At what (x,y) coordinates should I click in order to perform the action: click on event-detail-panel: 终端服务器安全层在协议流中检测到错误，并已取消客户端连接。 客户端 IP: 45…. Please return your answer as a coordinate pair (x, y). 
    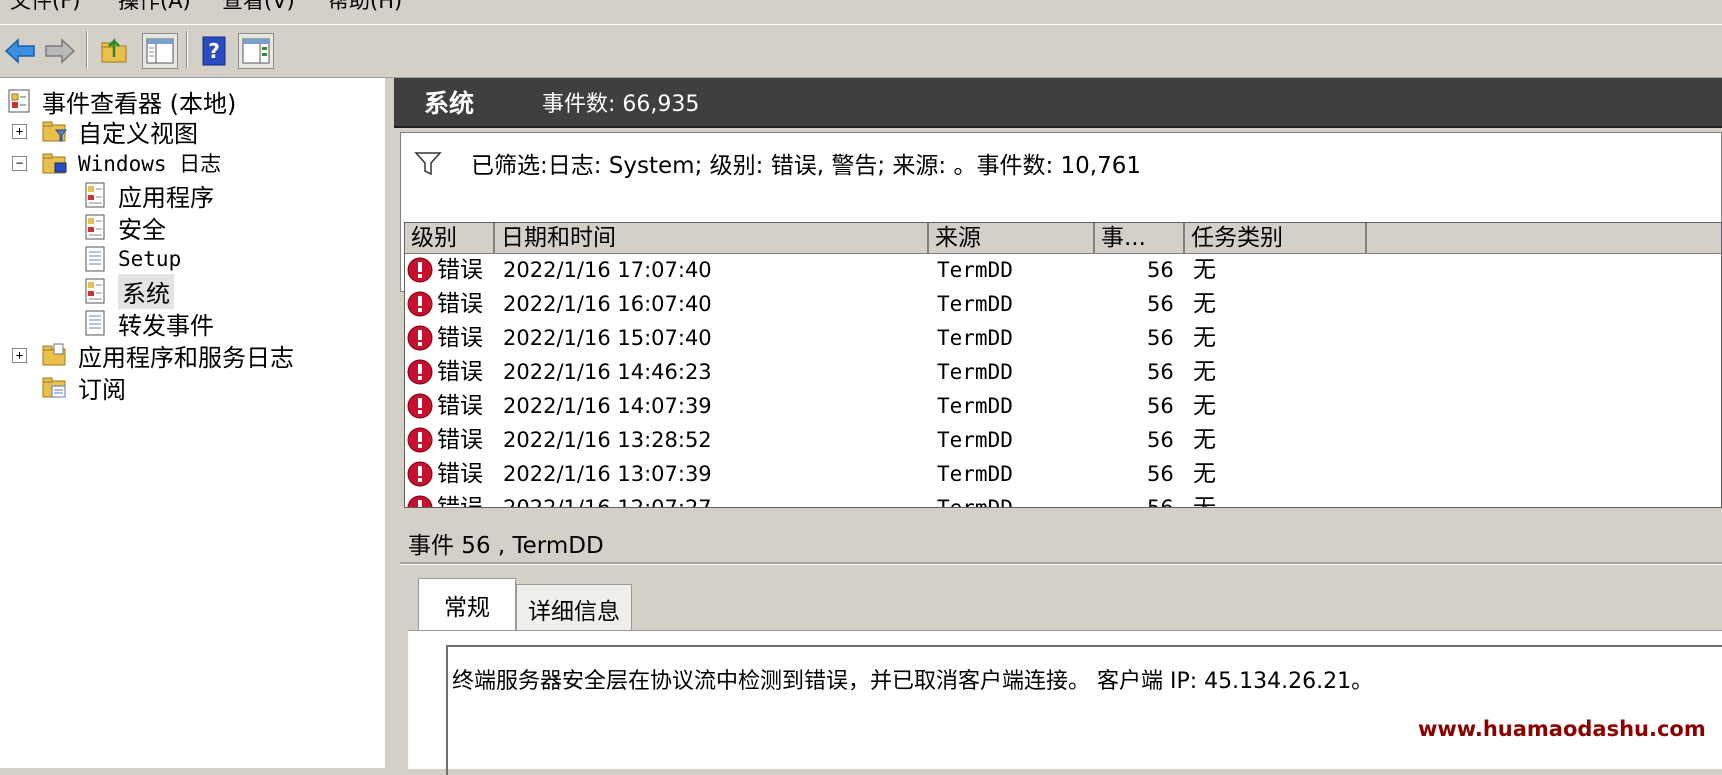
    Looking at the image, I should click on (1065, 702).